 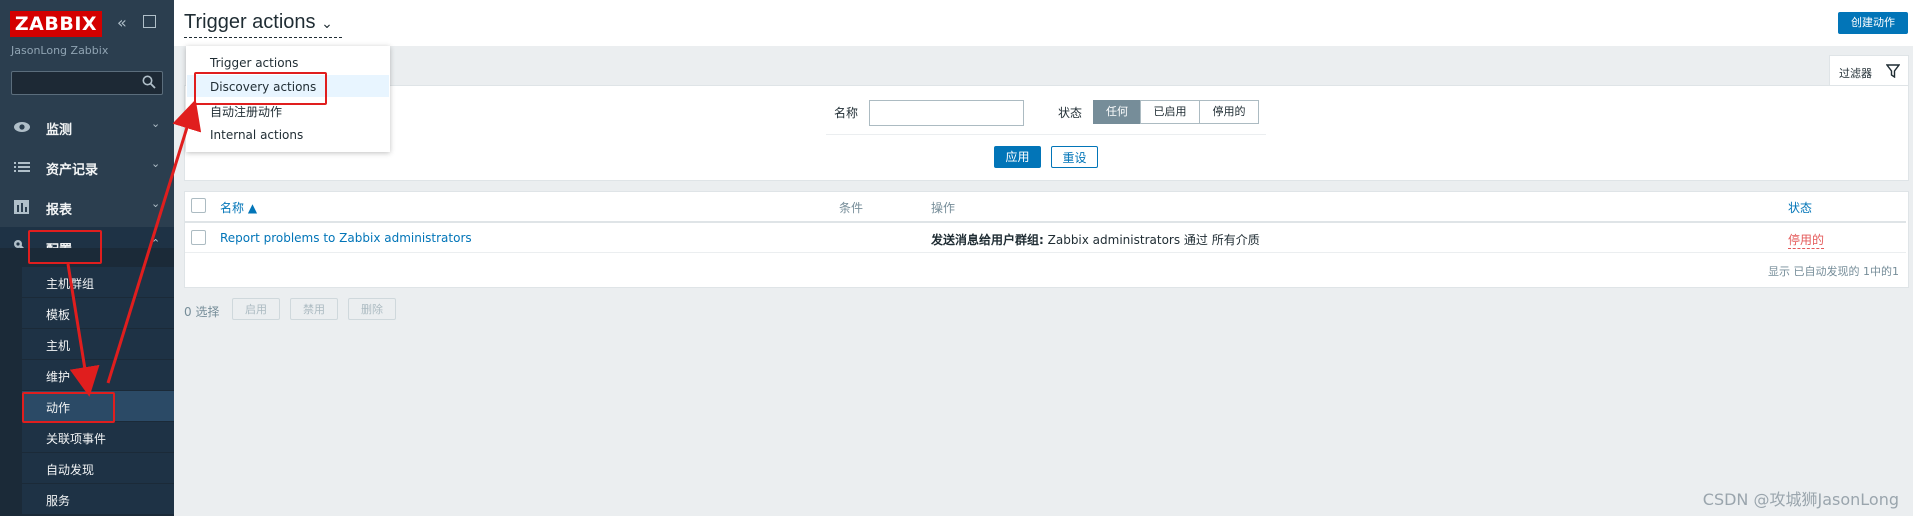 What do you see at coordinates (98, 499) in the screenshot?
I see `submenu-item-services: 服务` at bounding box center [98, 499].